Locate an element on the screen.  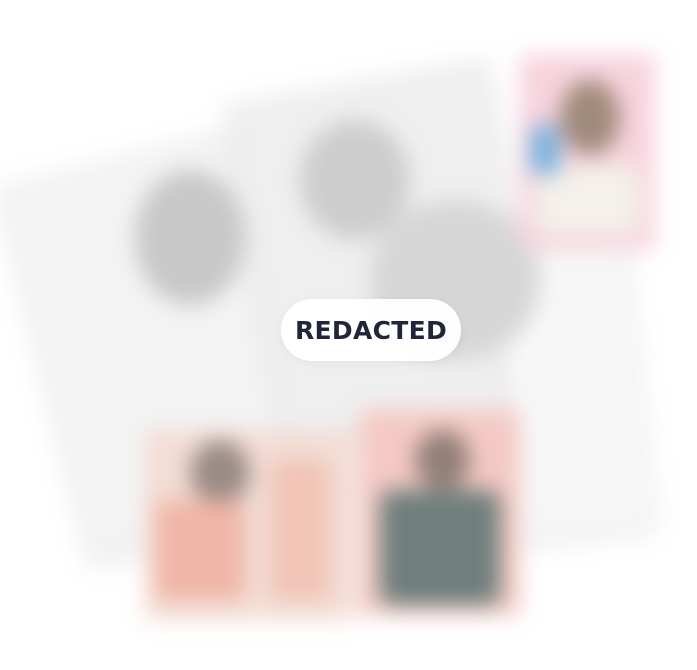
sketch-portrait-middle is located at coordinates (355, 180).